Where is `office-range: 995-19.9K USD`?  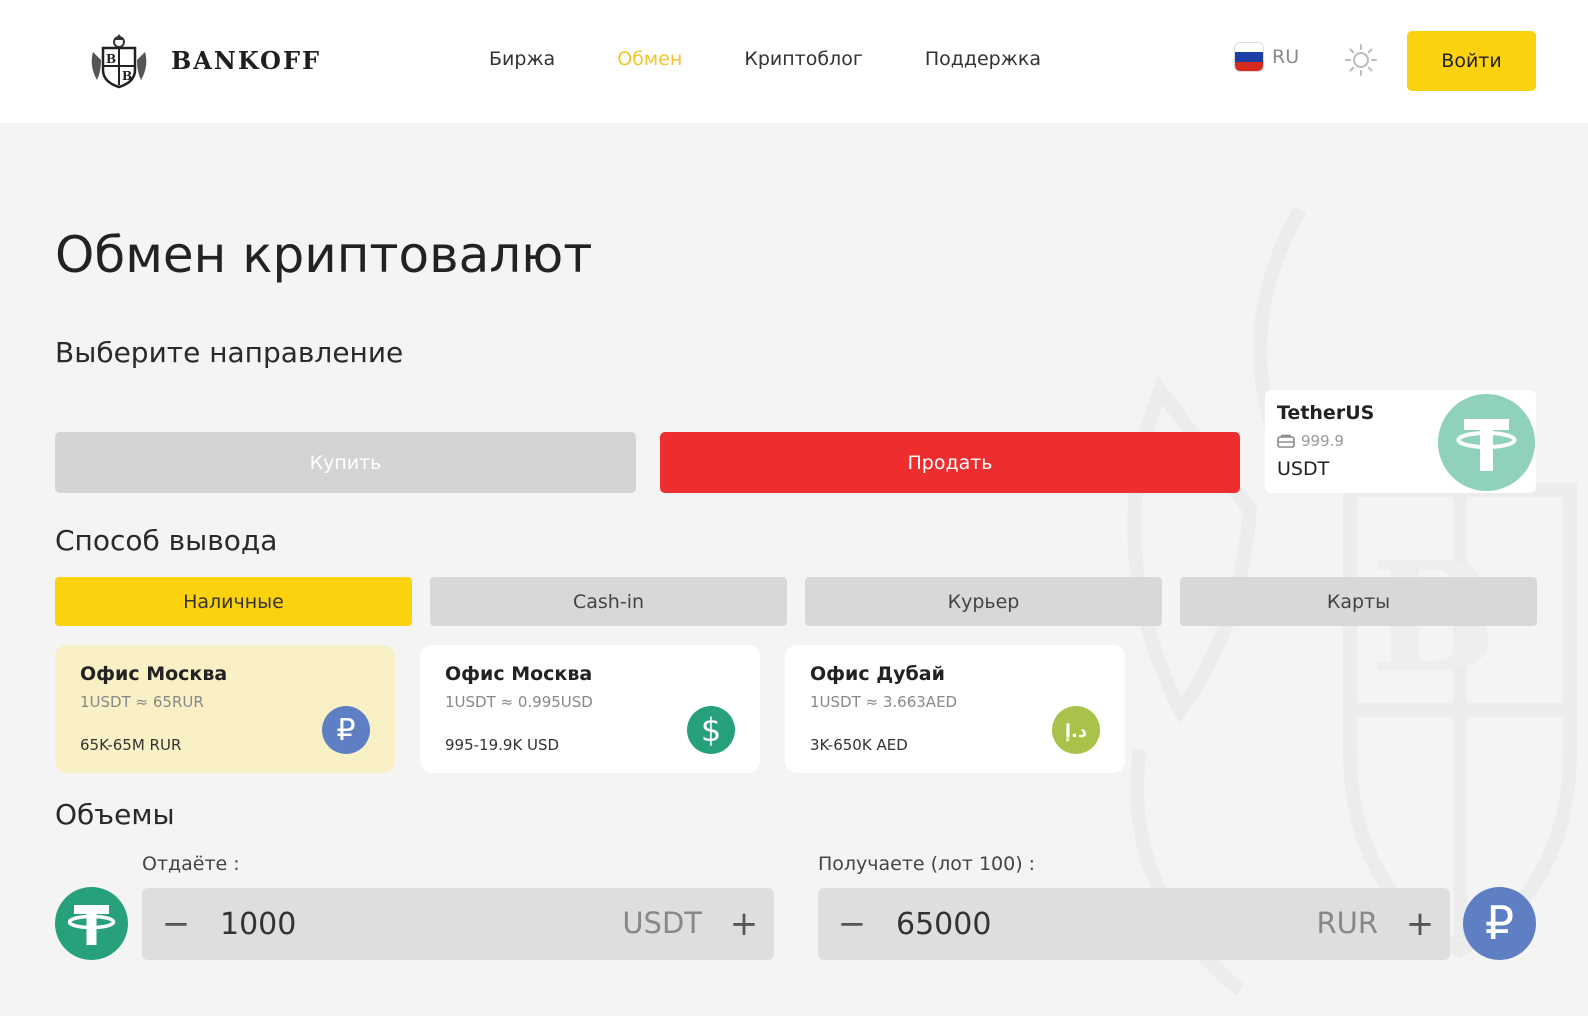 office-range: 995-19.9K USD is located at coordinates (502, 745).